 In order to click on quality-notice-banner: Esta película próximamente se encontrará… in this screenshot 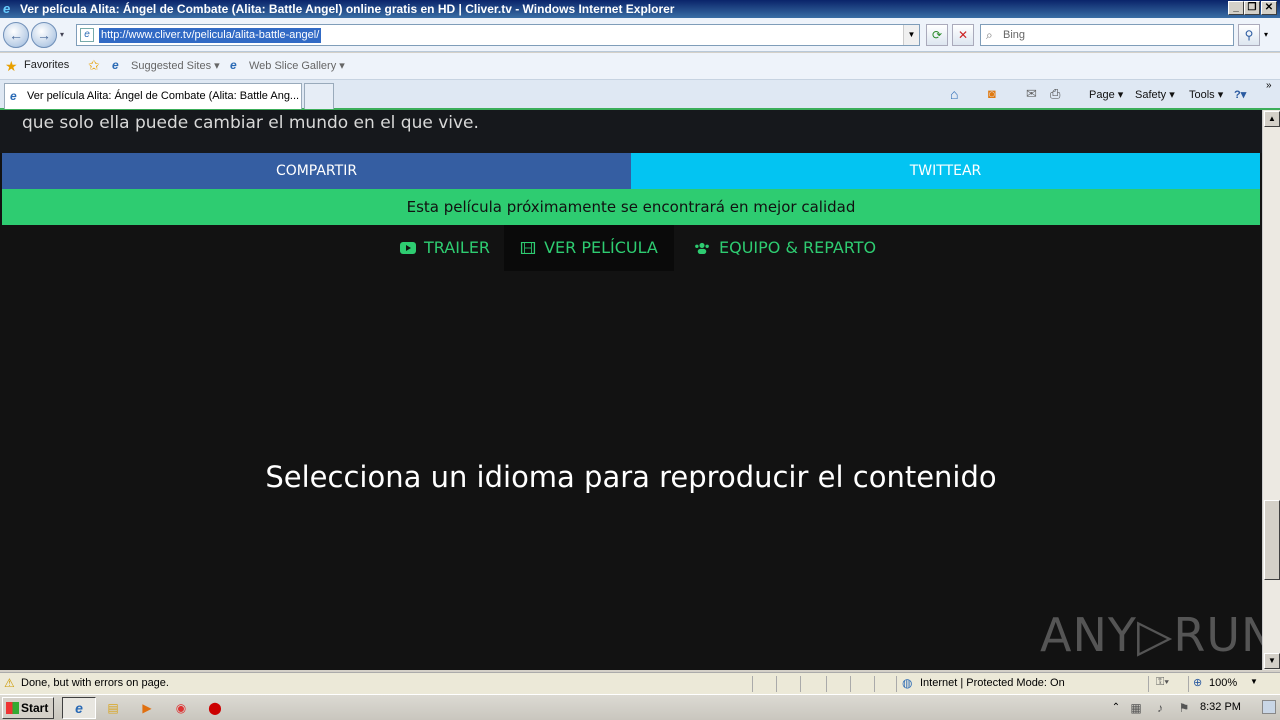, I will do `click(631, 207)`.